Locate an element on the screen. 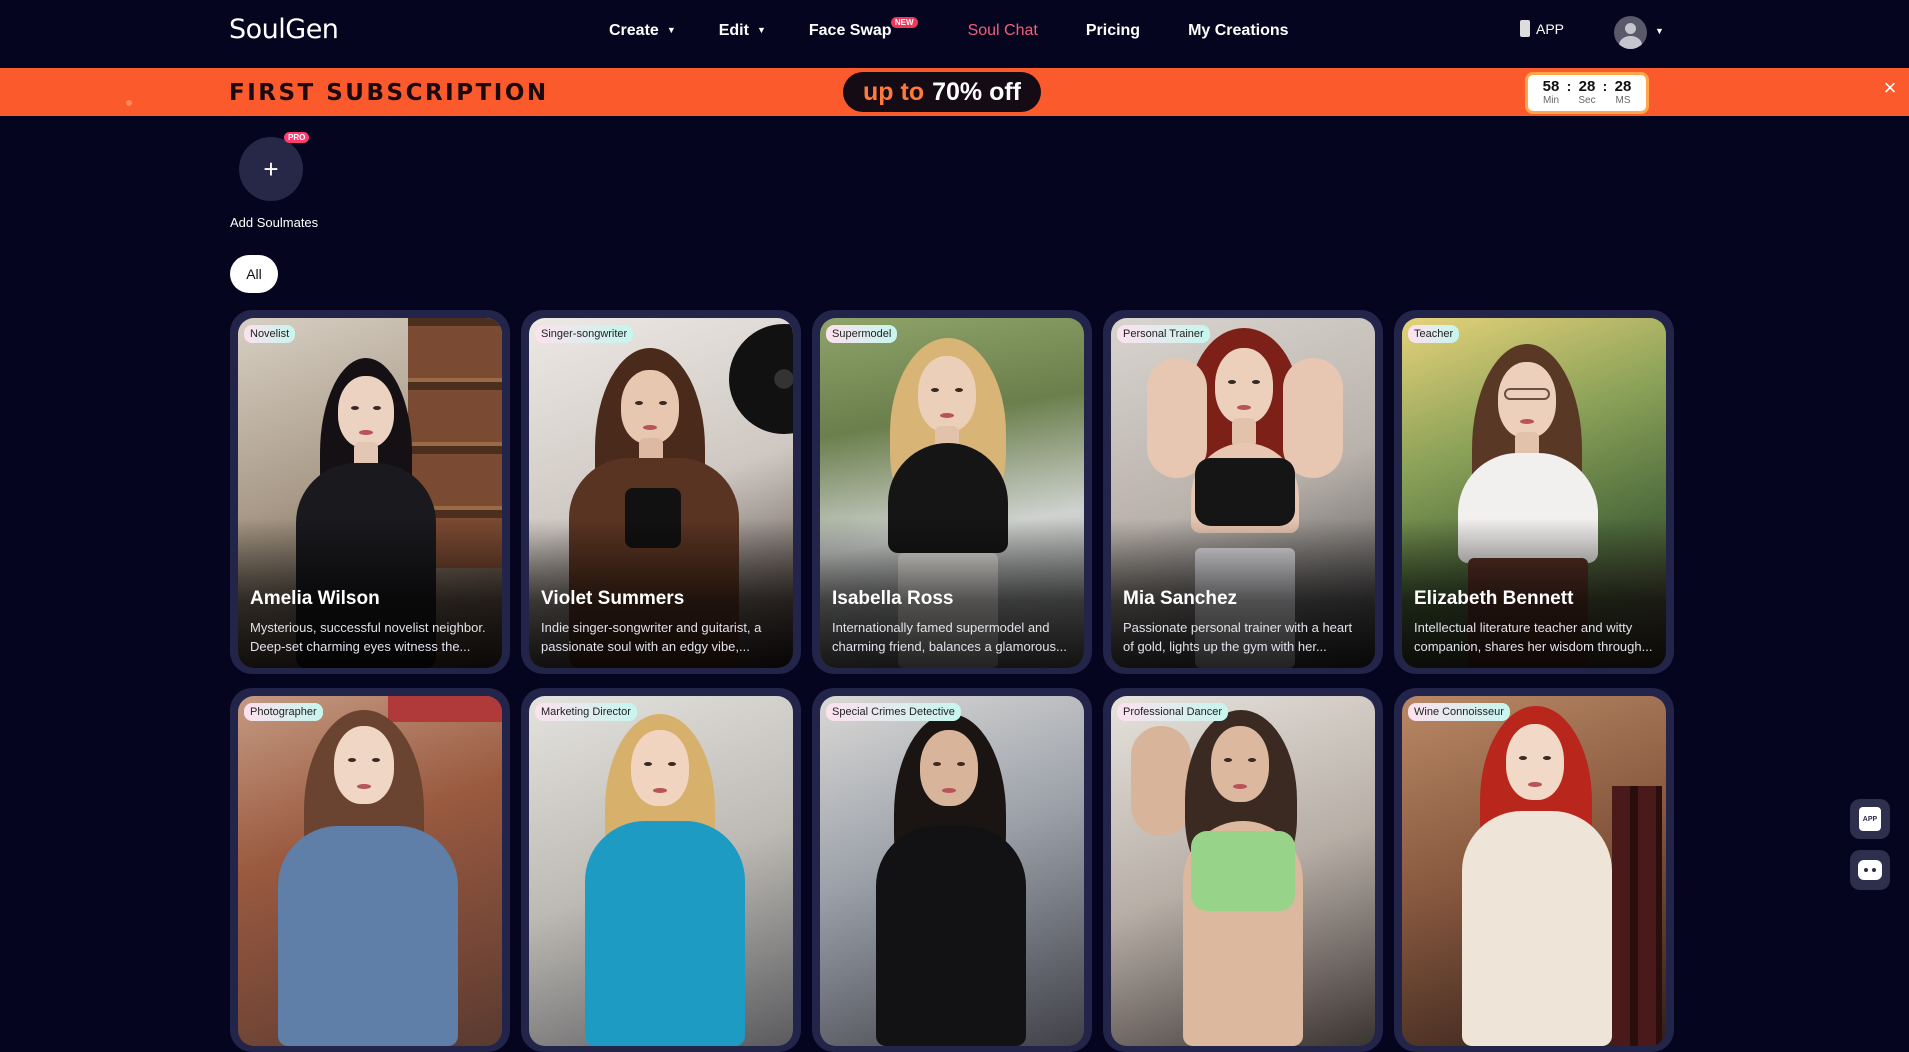  close-icon: × is located at coordinates (1890, 88).